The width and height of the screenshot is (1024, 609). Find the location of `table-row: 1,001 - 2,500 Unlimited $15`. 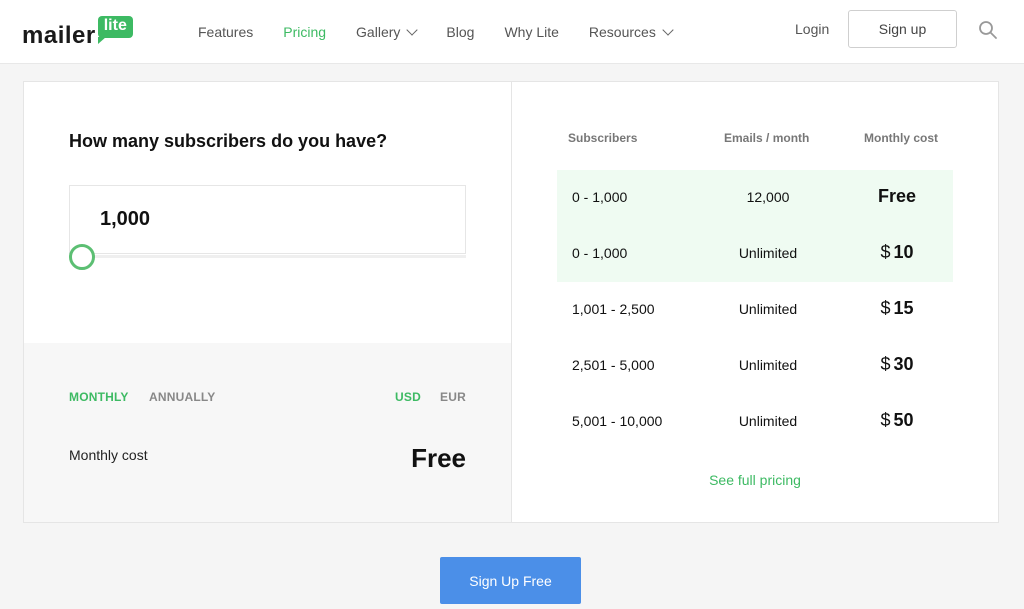

table-row: 1,001 - 2,500 Unlimited $15 is located at coordinates (755, 310).